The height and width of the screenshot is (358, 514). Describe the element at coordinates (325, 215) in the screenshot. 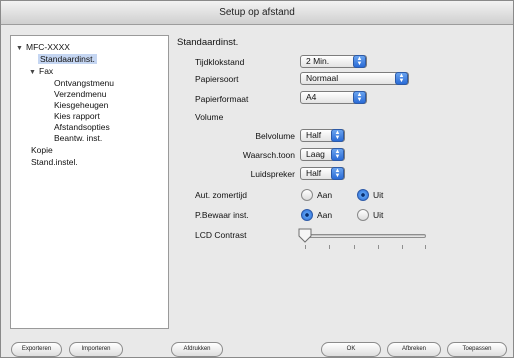

I see `bewaar-aan-label: Aan` at that location.